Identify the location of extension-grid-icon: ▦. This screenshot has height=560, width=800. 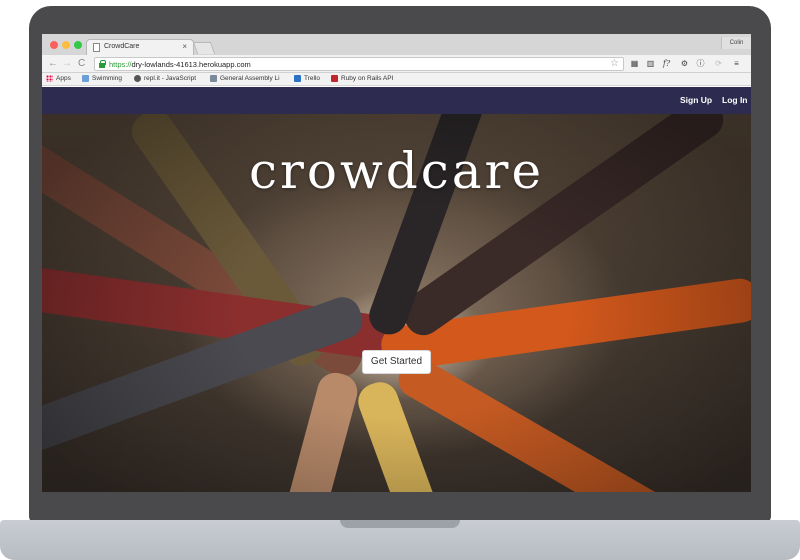
(634, 63).